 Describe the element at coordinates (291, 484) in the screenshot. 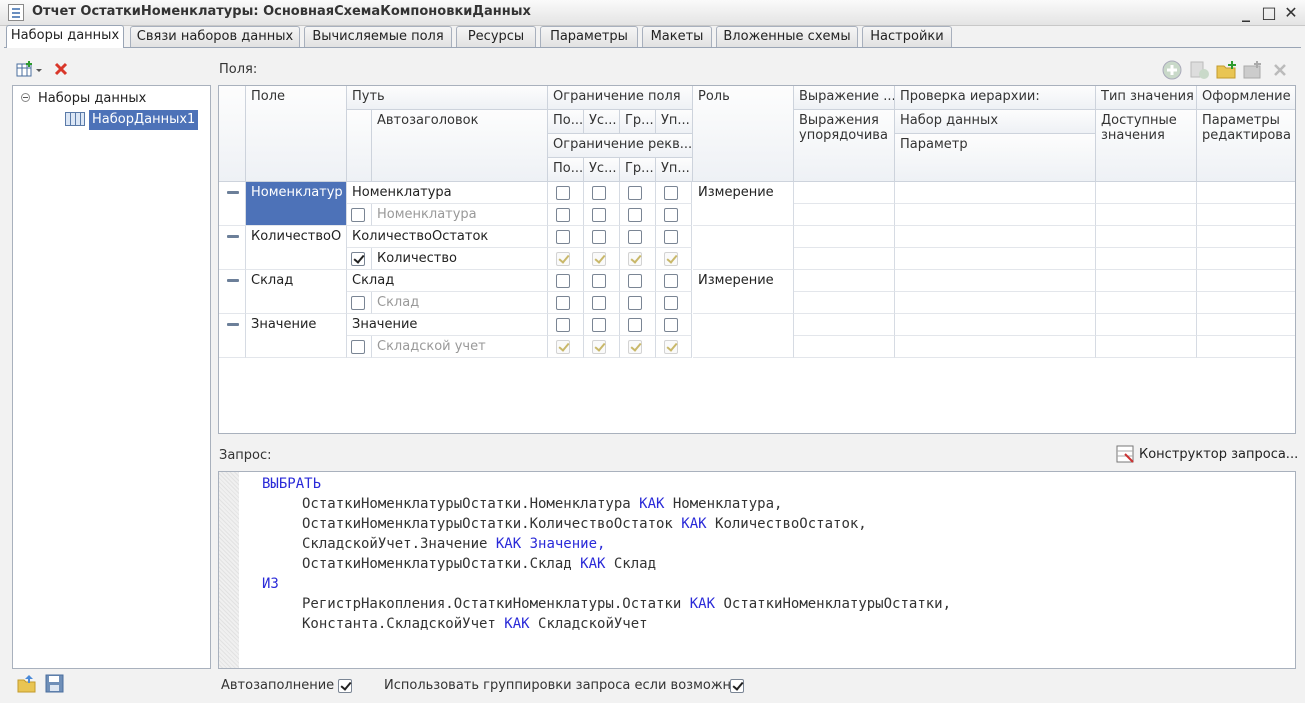

I see `query-line: ВЫБРАТЬ` at that location.